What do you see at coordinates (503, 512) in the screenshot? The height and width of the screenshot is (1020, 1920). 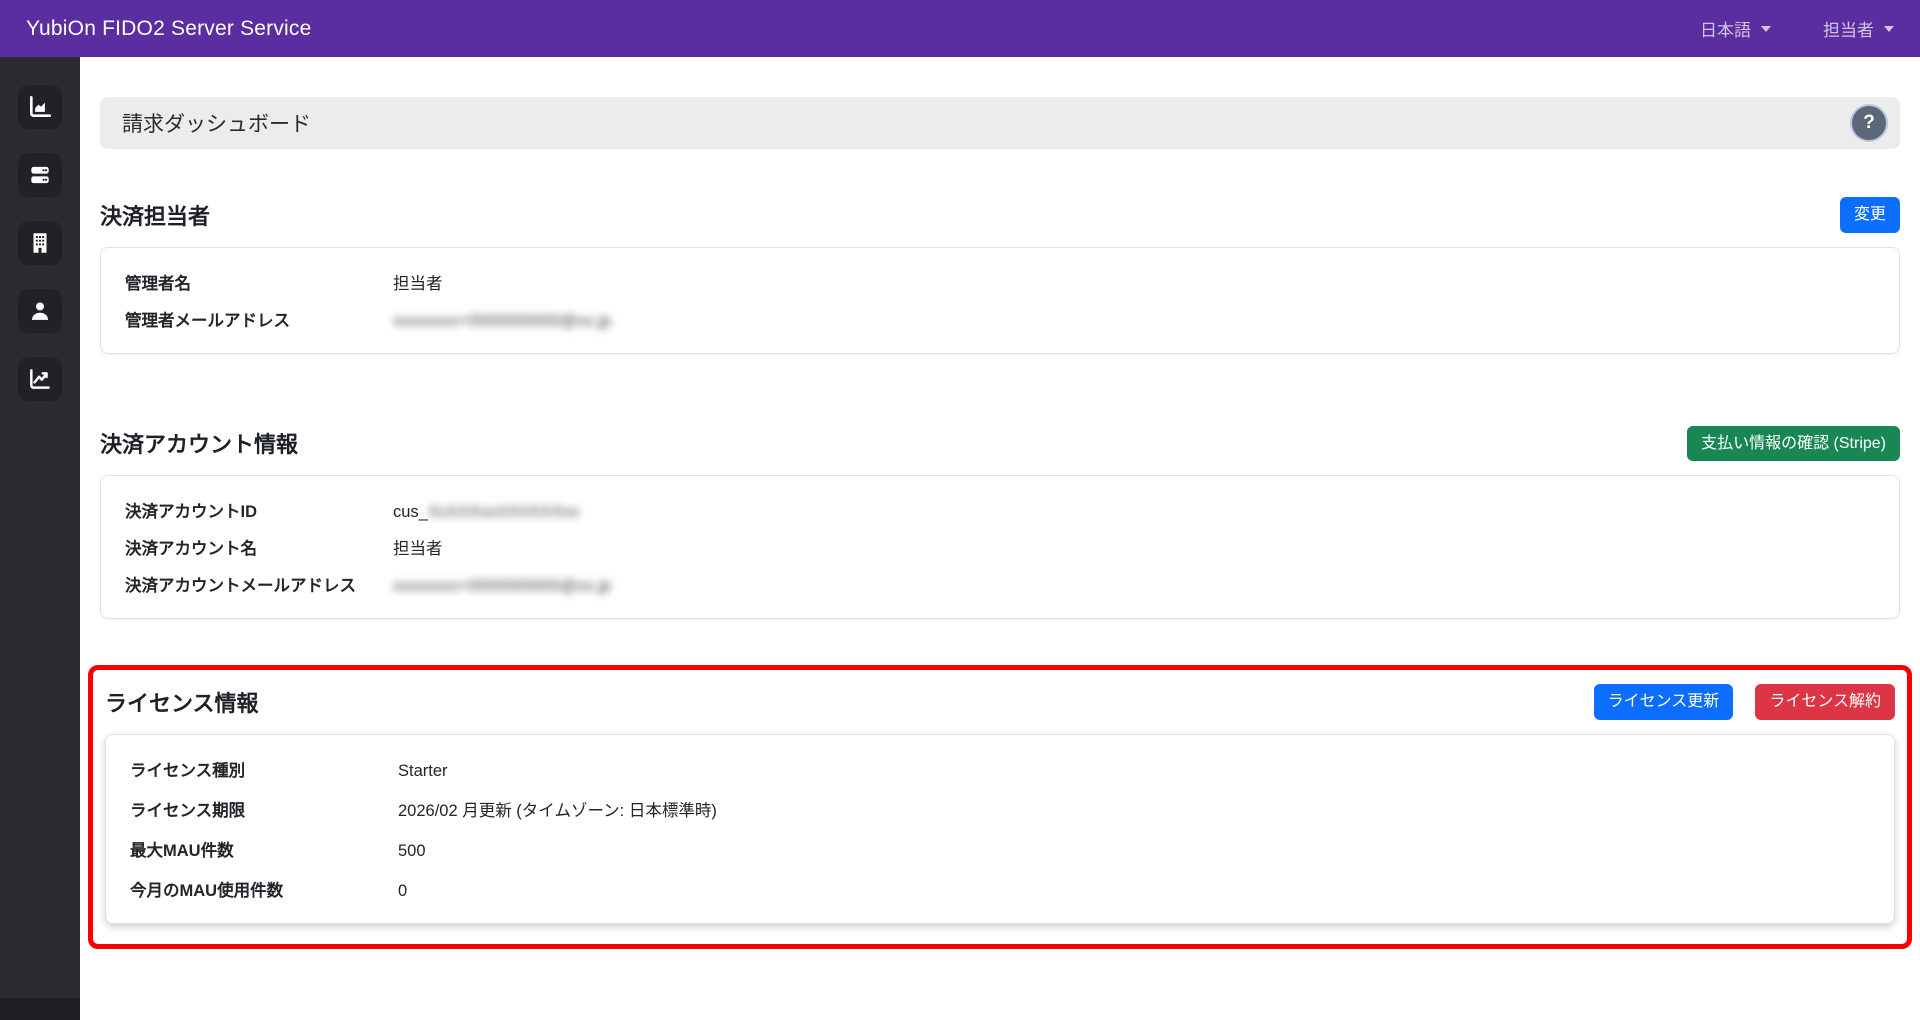 I see `account-id-redacted: XxXXXxxXXXXXXxx` at bounding box center [503, 512].